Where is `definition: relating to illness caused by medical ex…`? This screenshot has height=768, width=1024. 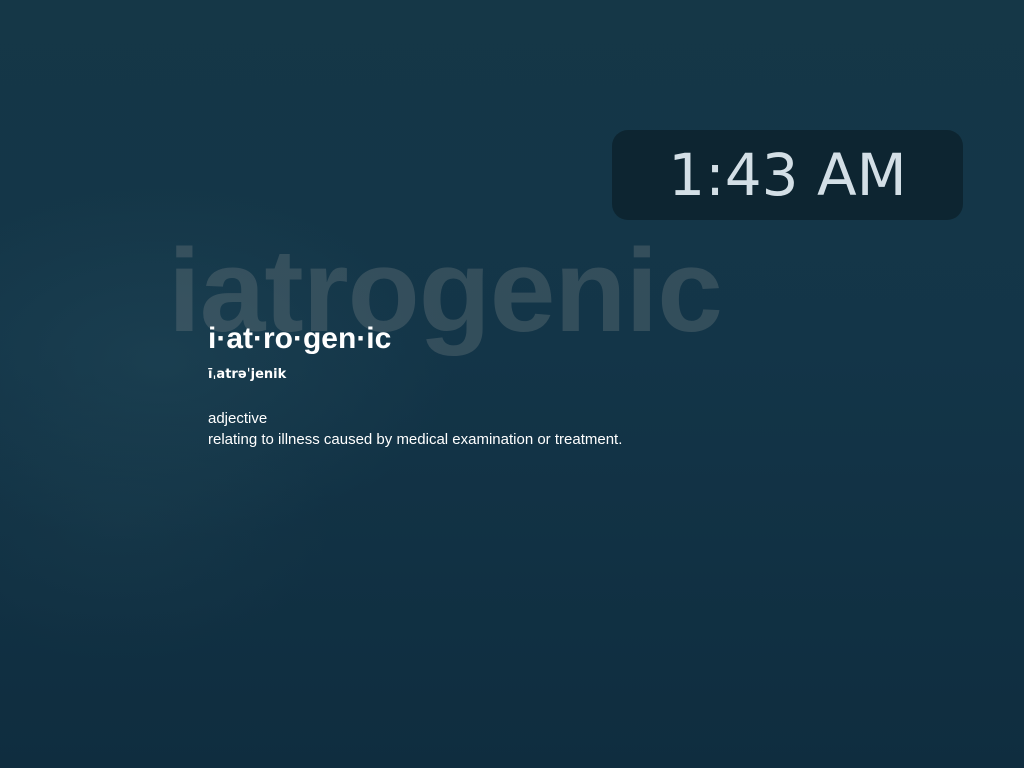
definition: relating to illness caused by medical ex… is located at coordinates (415, 439).